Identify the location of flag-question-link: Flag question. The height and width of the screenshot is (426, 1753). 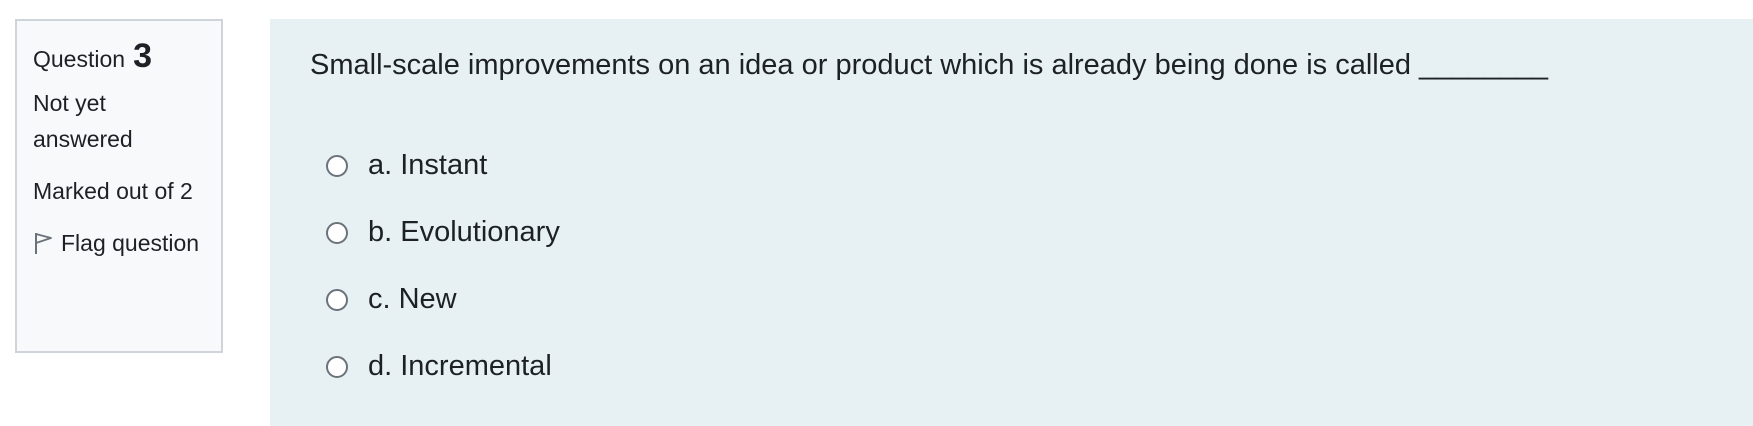
(118, 243).